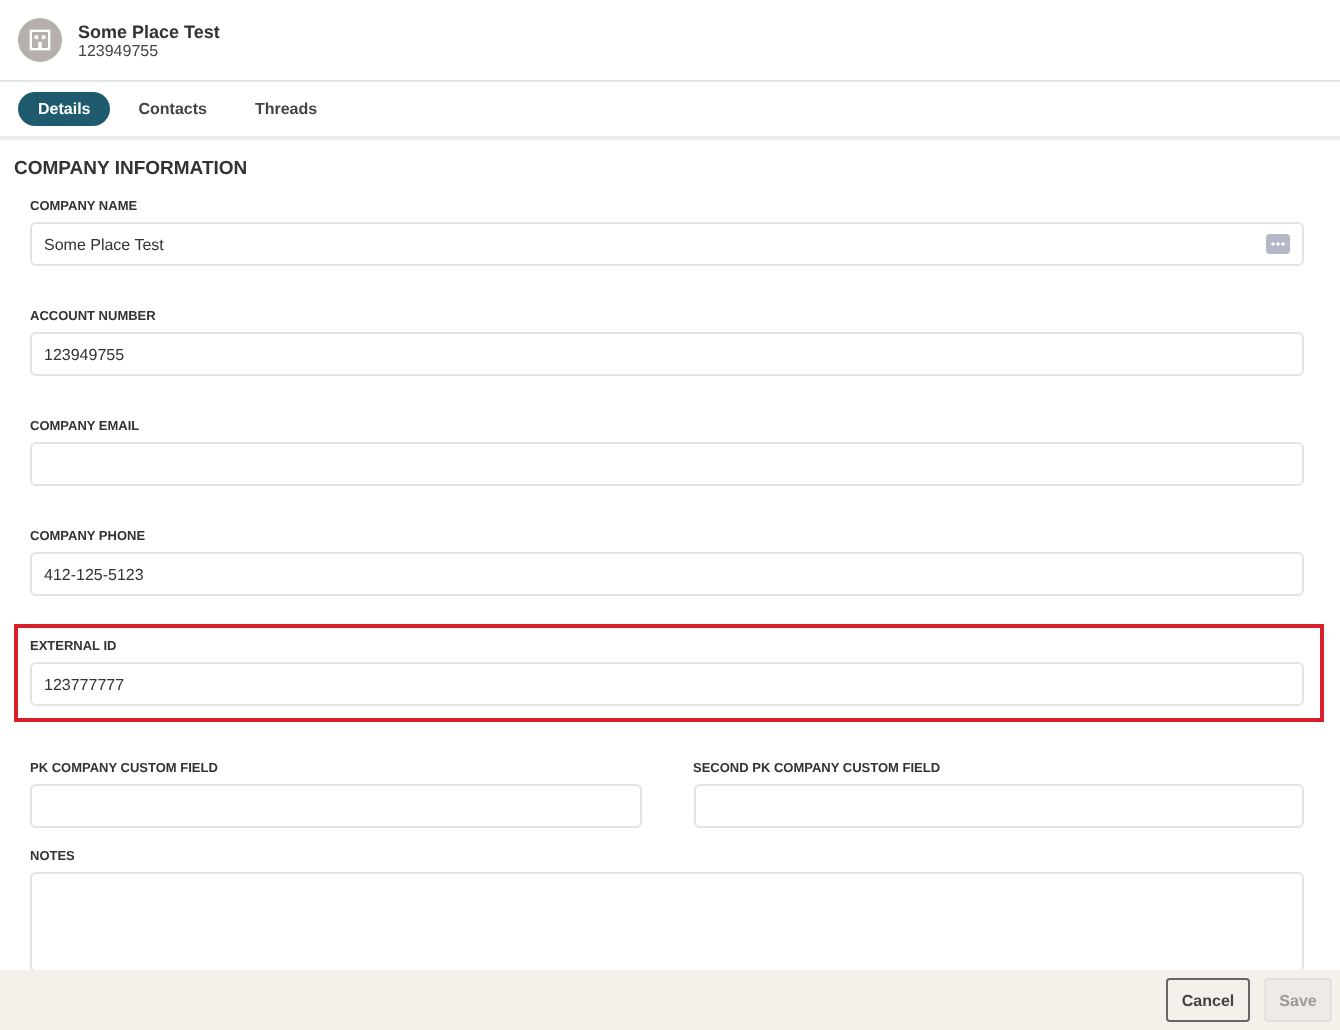  What do you see at coordinates (132, 169) in the screenshot?
I see `section-title: COMPANY INFORMATION` at bounding box center [132, 169].